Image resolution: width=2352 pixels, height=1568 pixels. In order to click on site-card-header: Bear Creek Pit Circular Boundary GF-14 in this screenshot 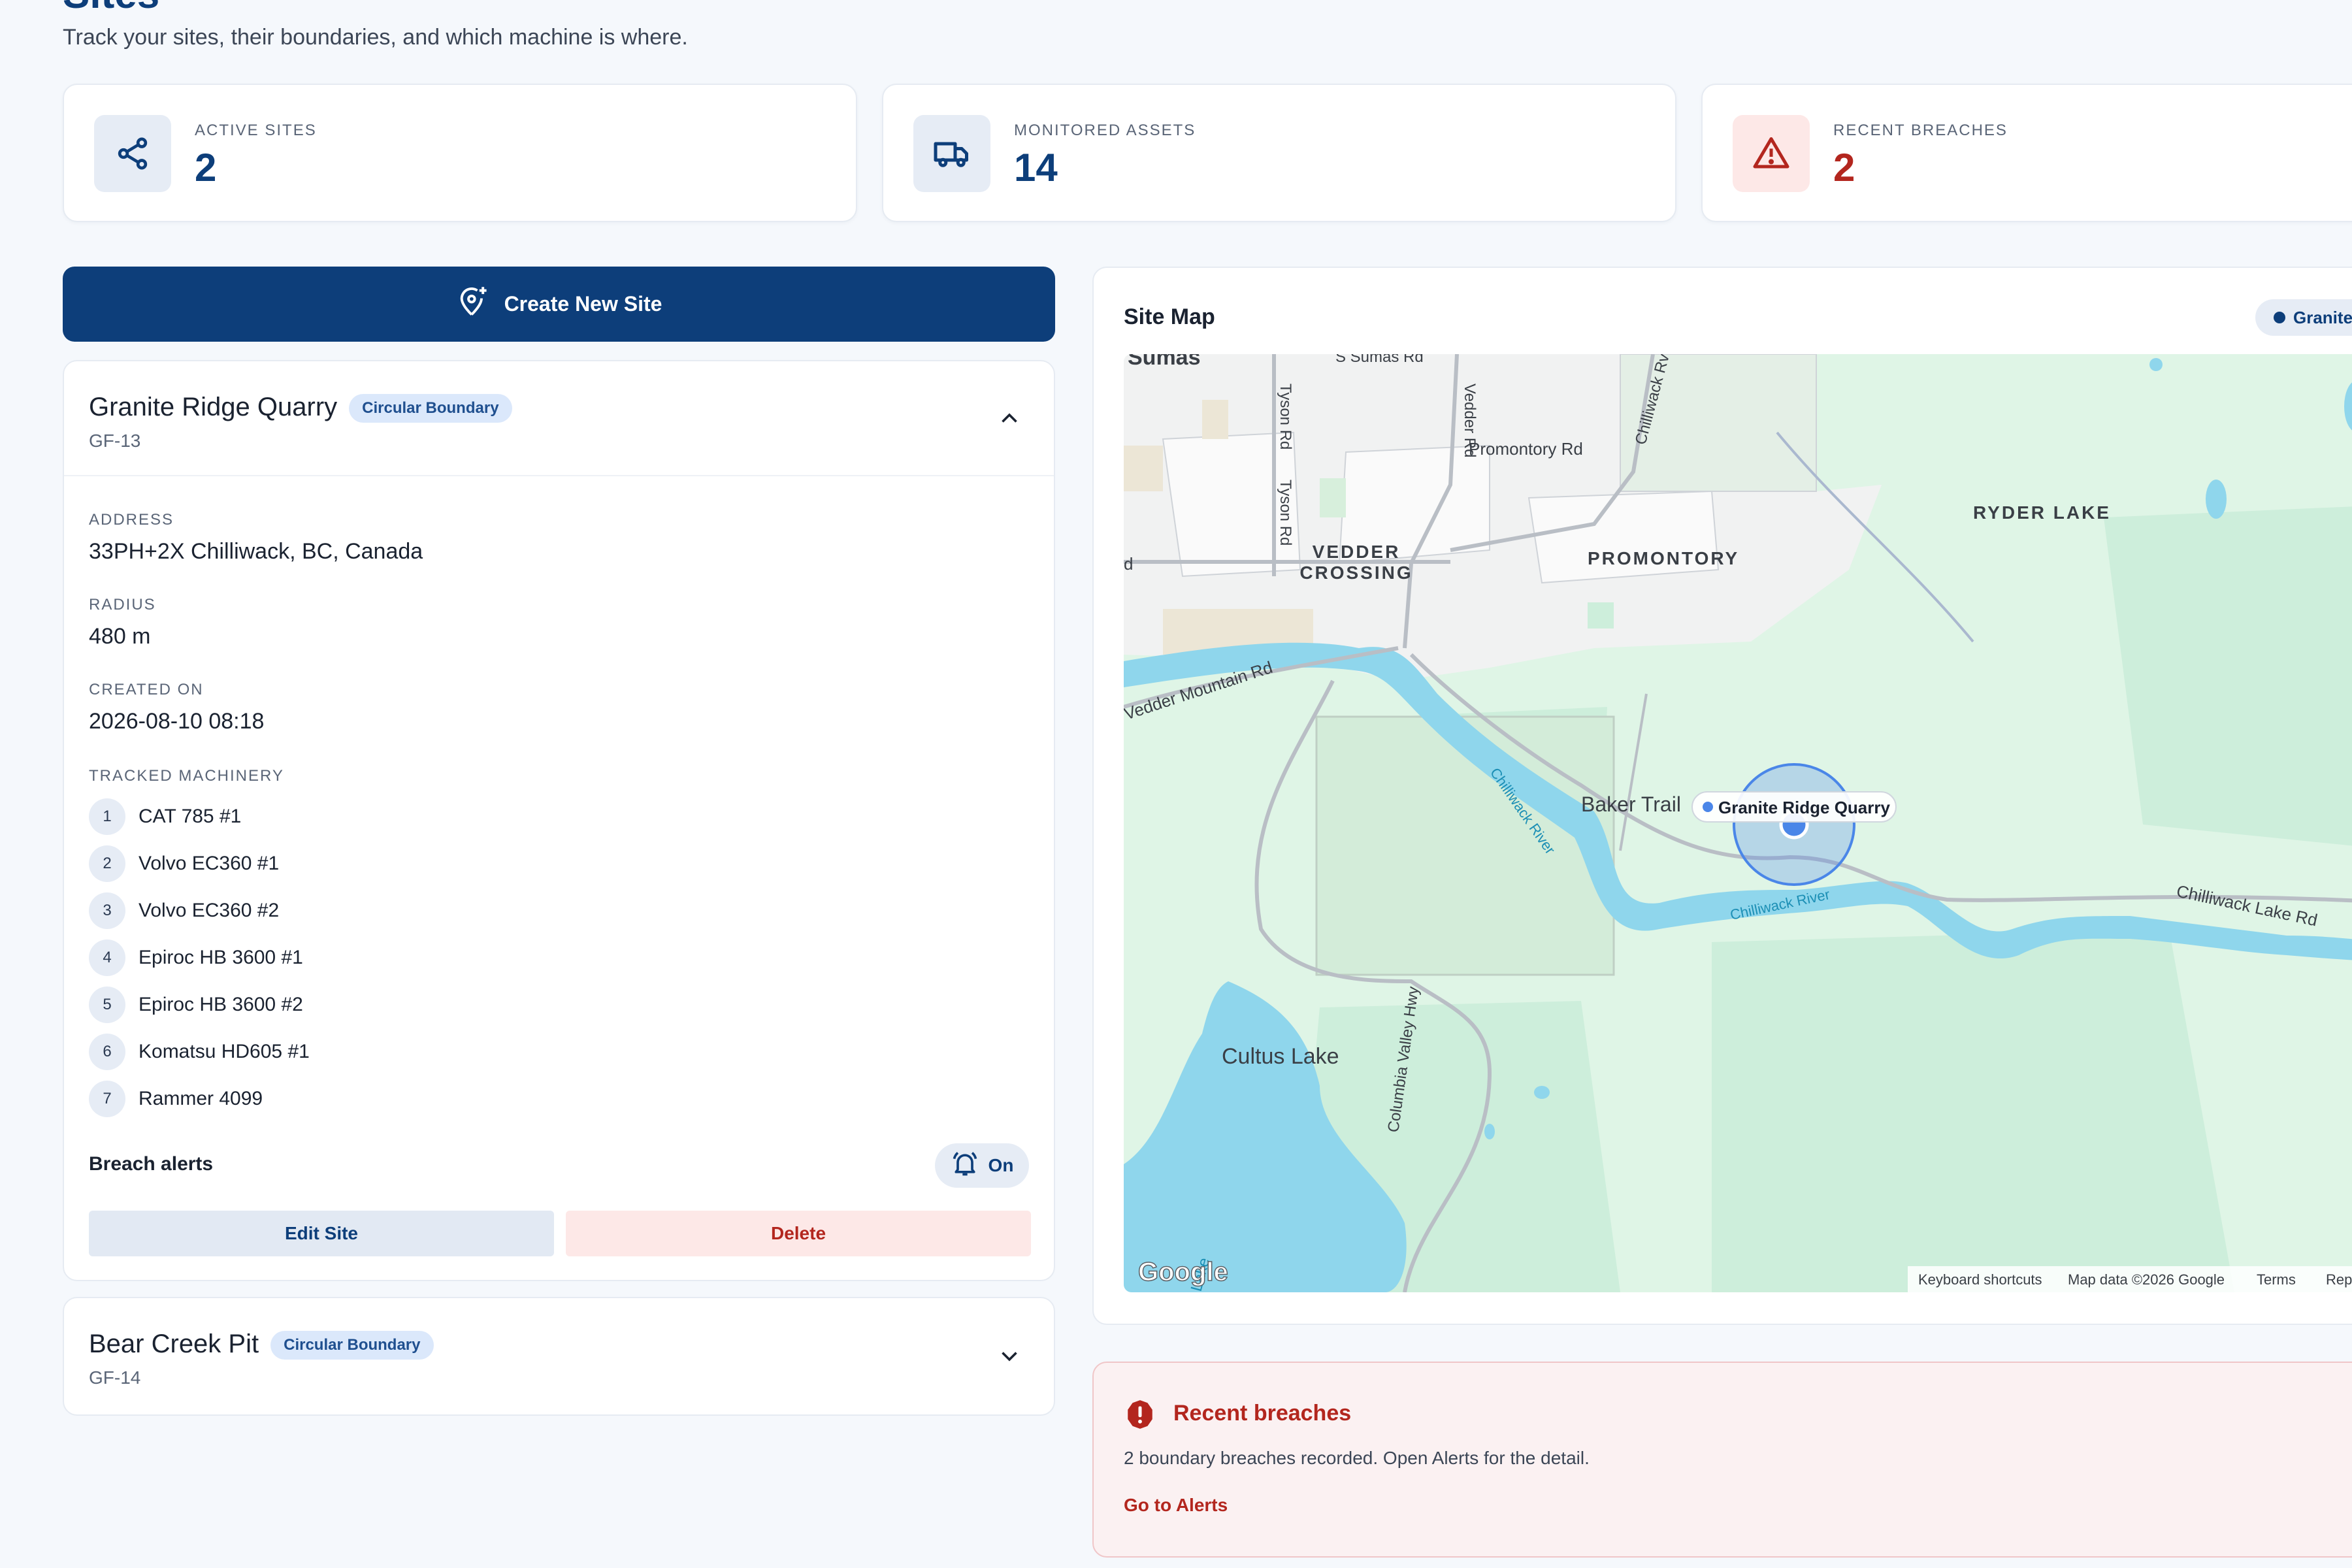, I will do `click(559, 1355)`.